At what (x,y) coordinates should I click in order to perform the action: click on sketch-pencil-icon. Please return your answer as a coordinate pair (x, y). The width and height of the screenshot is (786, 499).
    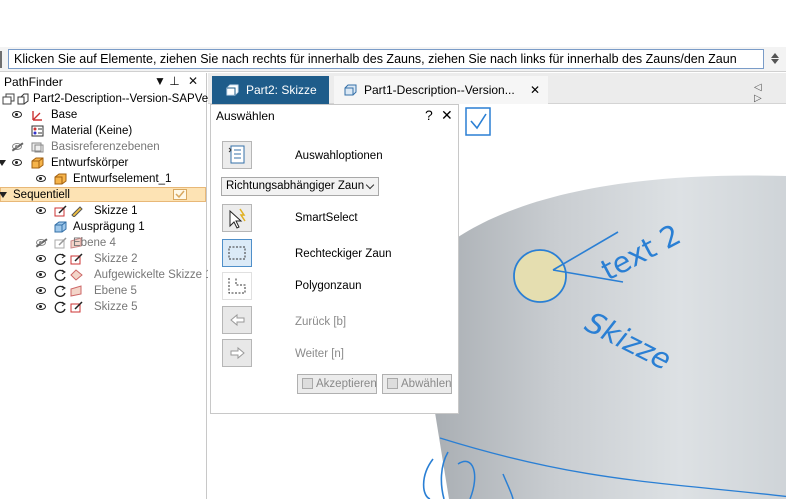
    Looking at the image, I should click on (77, 211).